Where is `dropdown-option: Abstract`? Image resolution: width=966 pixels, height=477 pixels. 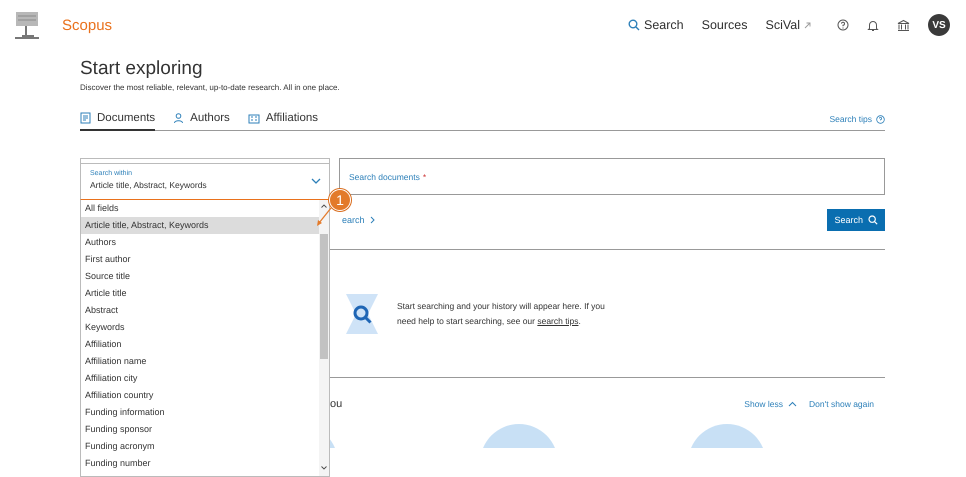
dropdown-option: Abstract is located at coordinates (200, 310).